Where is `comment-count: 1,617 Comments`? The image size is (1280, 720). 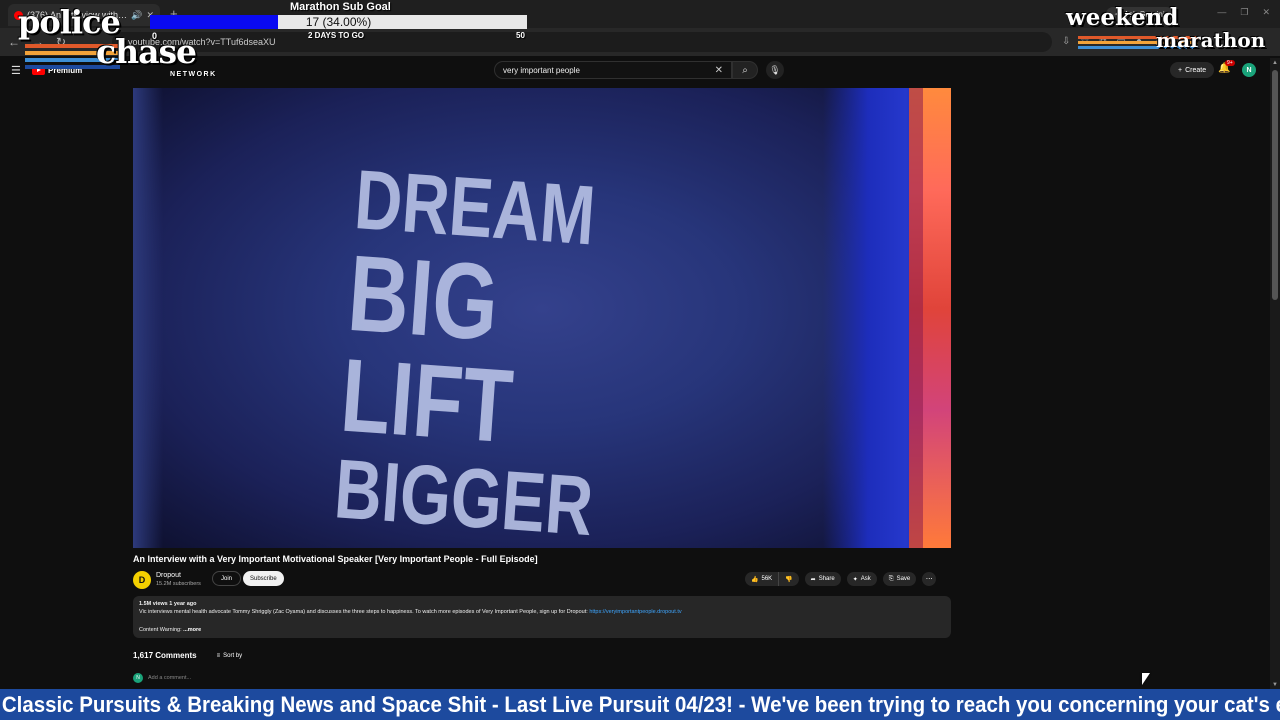 comment-count: 1,617 Comments is located at coordinates (165, 655).